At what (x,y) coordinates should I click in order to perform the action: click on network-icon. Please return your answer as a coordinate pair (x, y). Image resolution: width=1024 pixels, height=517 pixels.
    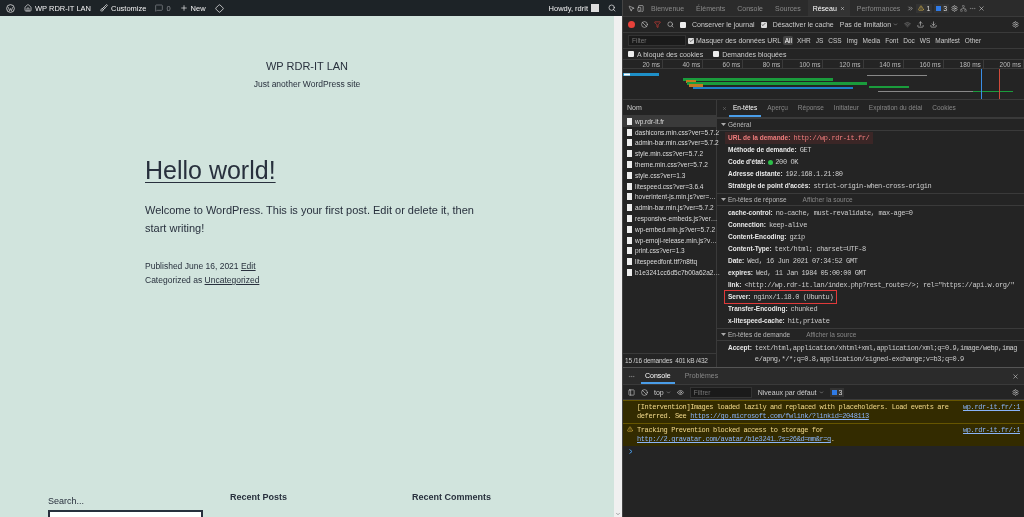
    Looking at the image, I should click on (964, 8).